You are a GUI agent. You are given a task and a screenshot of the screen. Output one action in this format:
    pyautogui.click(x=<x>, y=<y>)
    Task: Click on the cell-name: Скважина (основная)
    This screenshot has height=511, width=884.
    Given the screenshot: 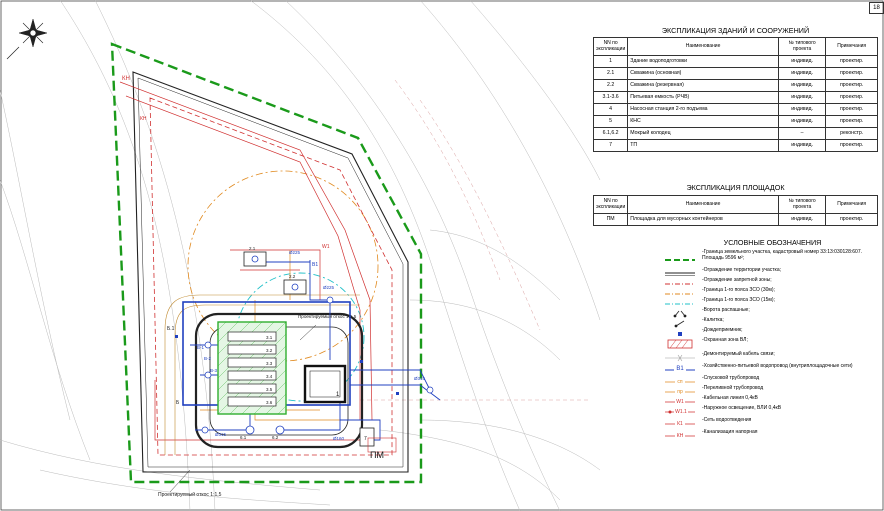 What is the action you would take?
    pyautogui.click(x=703, y=73)
    